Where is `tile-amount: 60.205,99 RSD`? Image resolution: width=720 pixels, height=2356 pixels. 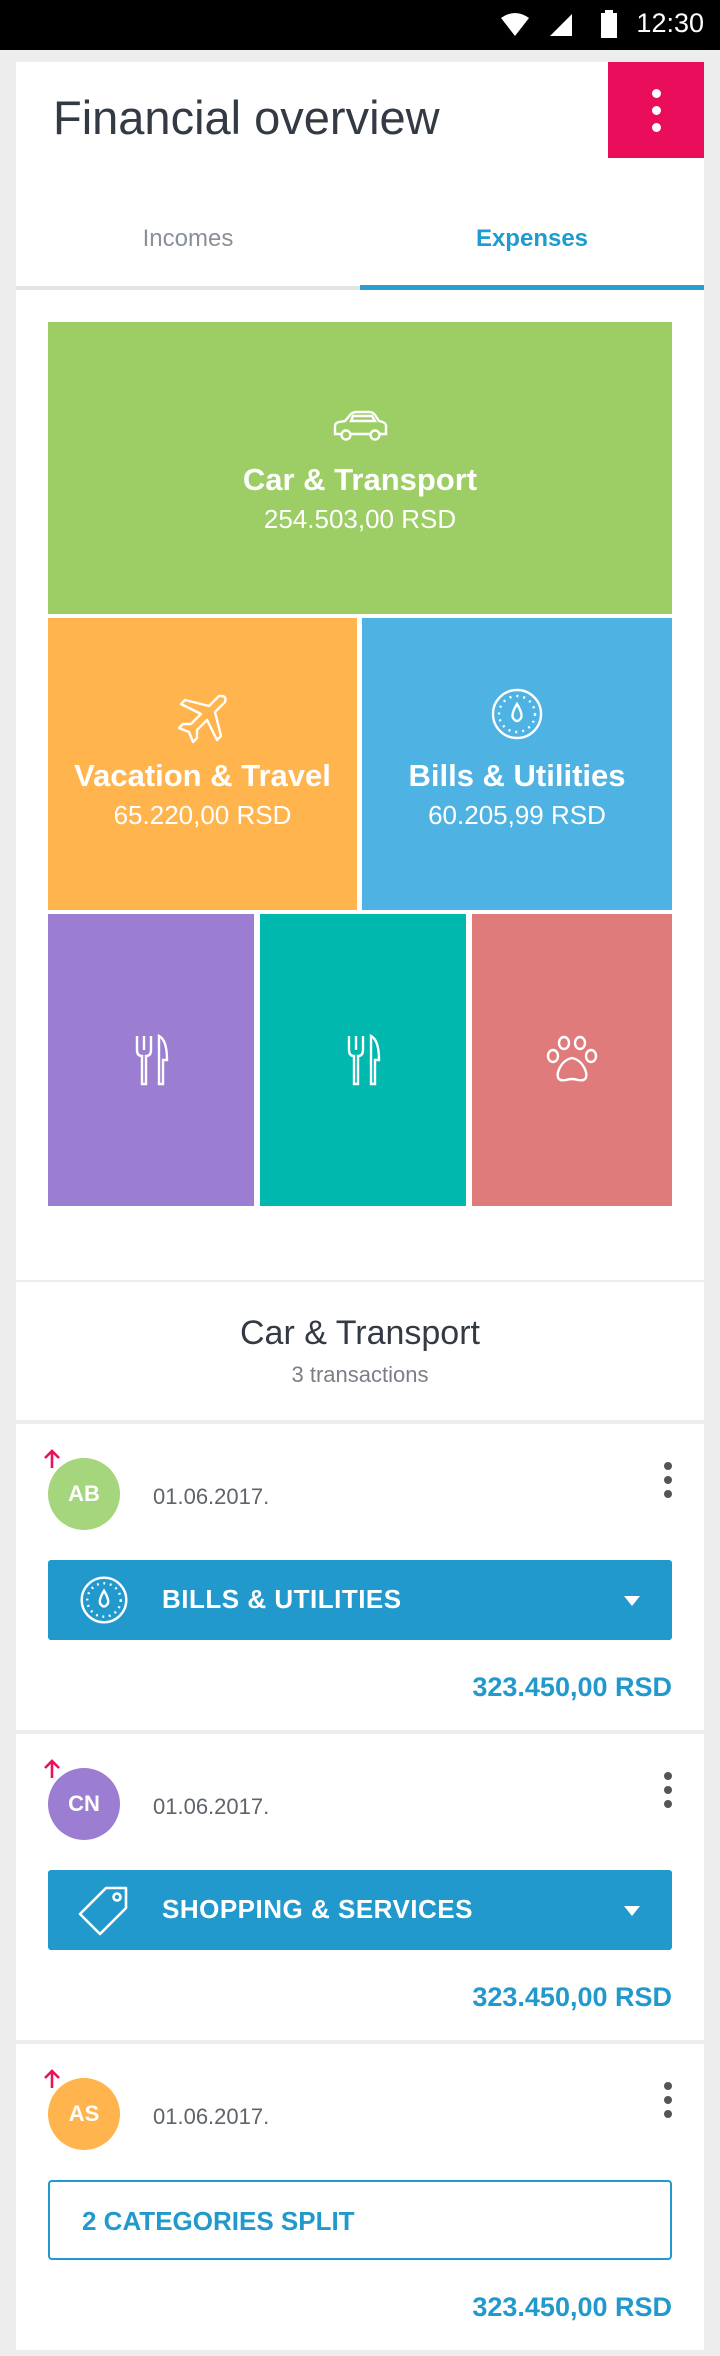 tile-amount: 60.205,99 RSD is located at coordinates (517, 815).